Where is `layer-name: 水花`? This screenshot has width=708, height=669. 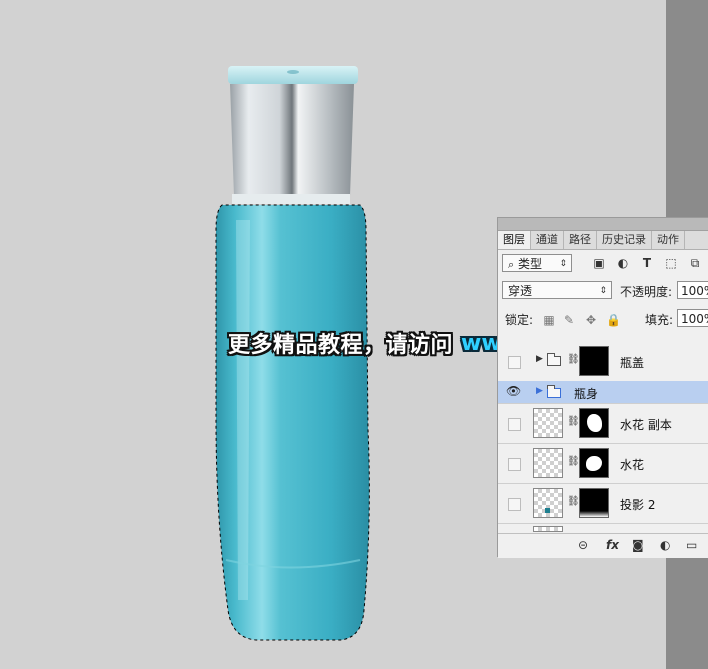
layer-name: 水花 is located at coordinates (632, 464).